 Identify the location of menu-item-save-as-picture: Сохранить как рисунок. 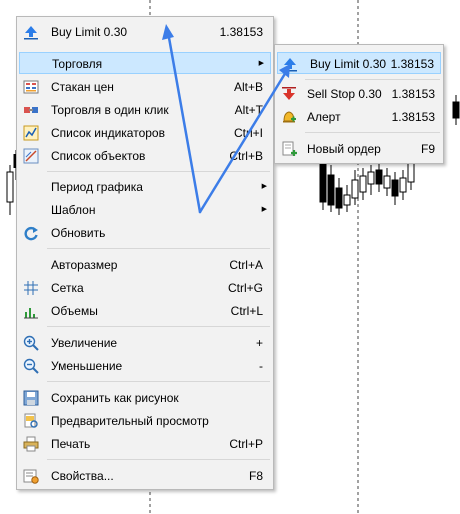
(145, 398).